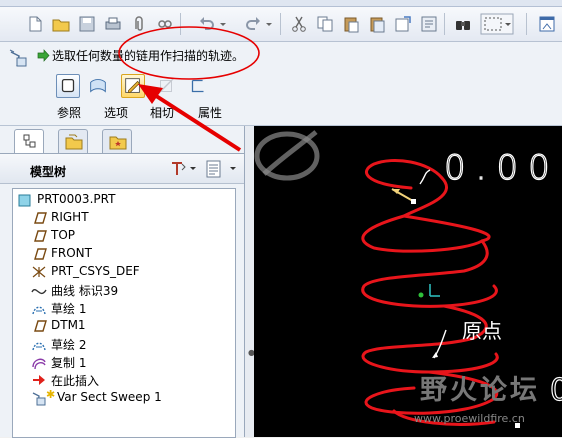  Describe the element at coordinates (162, 112) in the screenshot. I see `tab-tangency: 相切` at that location.